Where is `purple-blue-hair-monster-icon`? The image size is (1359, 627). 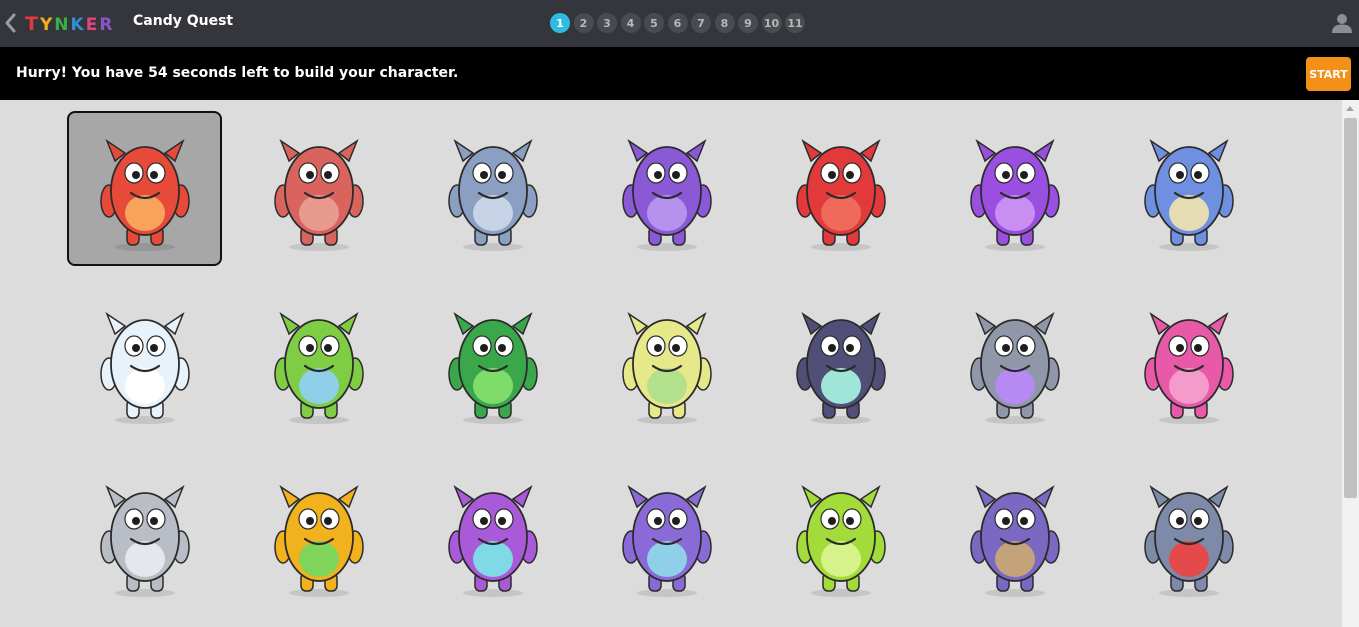
purple-blue-hair-monster-icon is located at coordinates (492, 540).